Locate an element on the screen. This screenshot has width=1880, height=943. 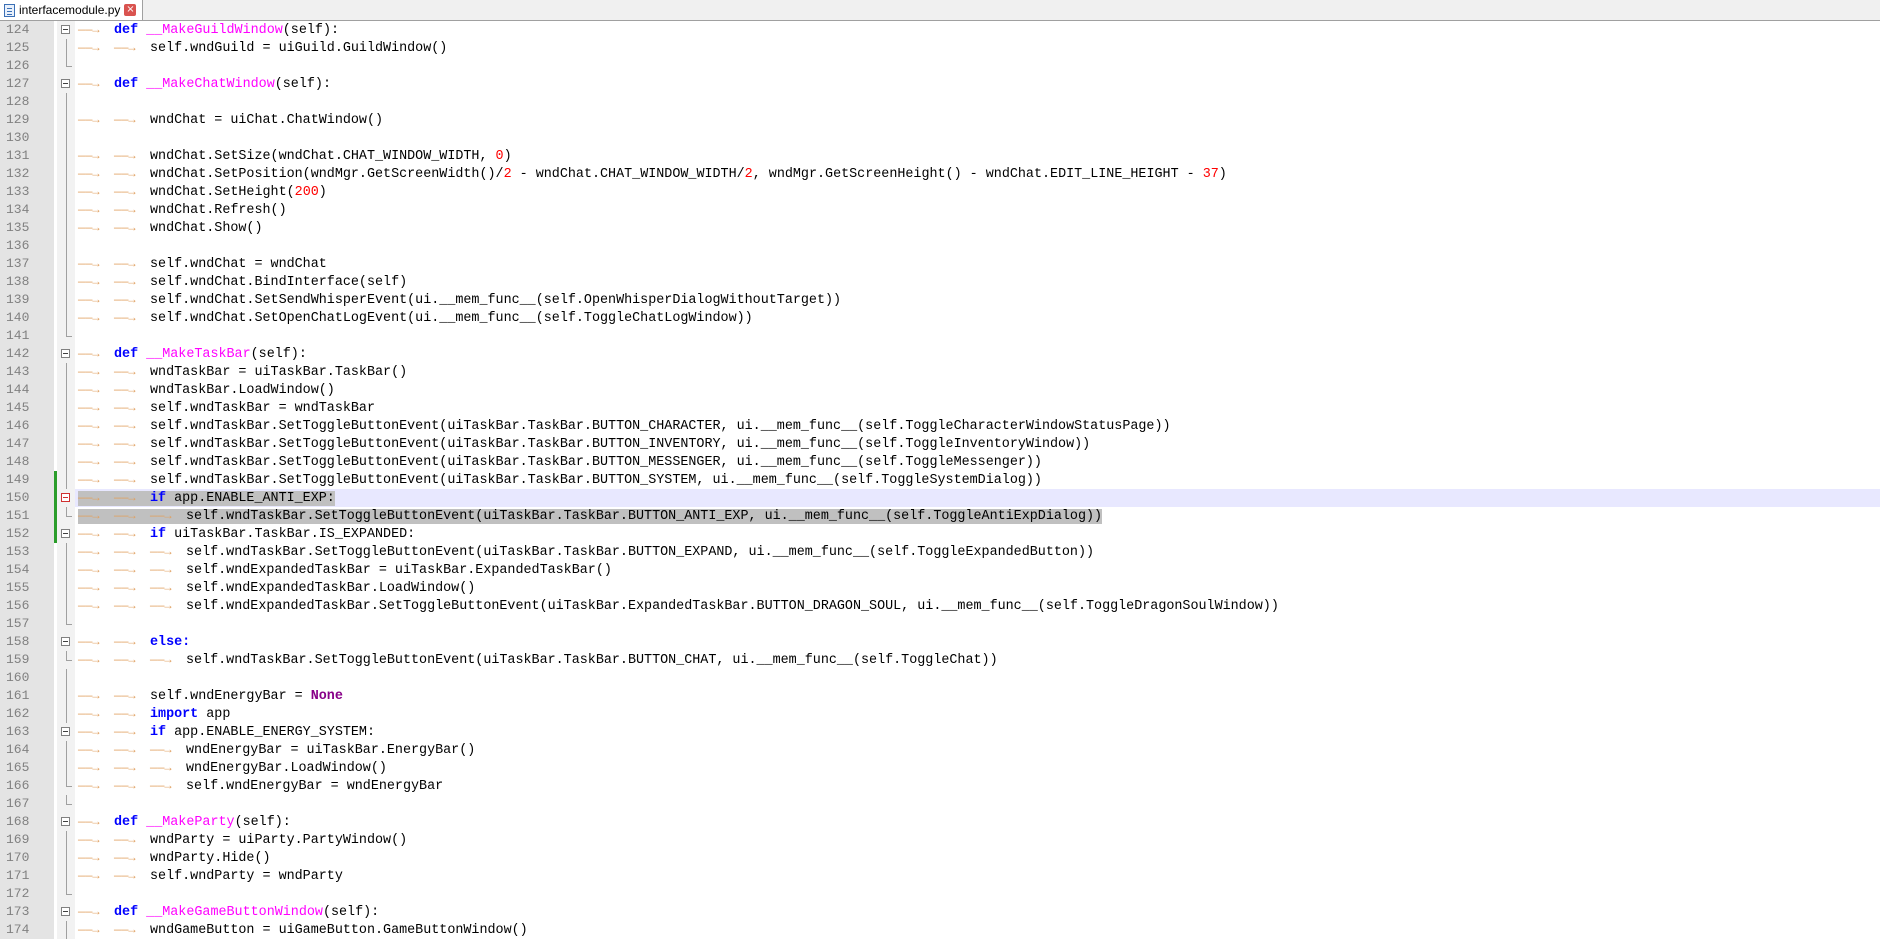
code-text: ——→ ——→ wndChat = uiChat.ChatWindow() is located at coordinates (230, 120).